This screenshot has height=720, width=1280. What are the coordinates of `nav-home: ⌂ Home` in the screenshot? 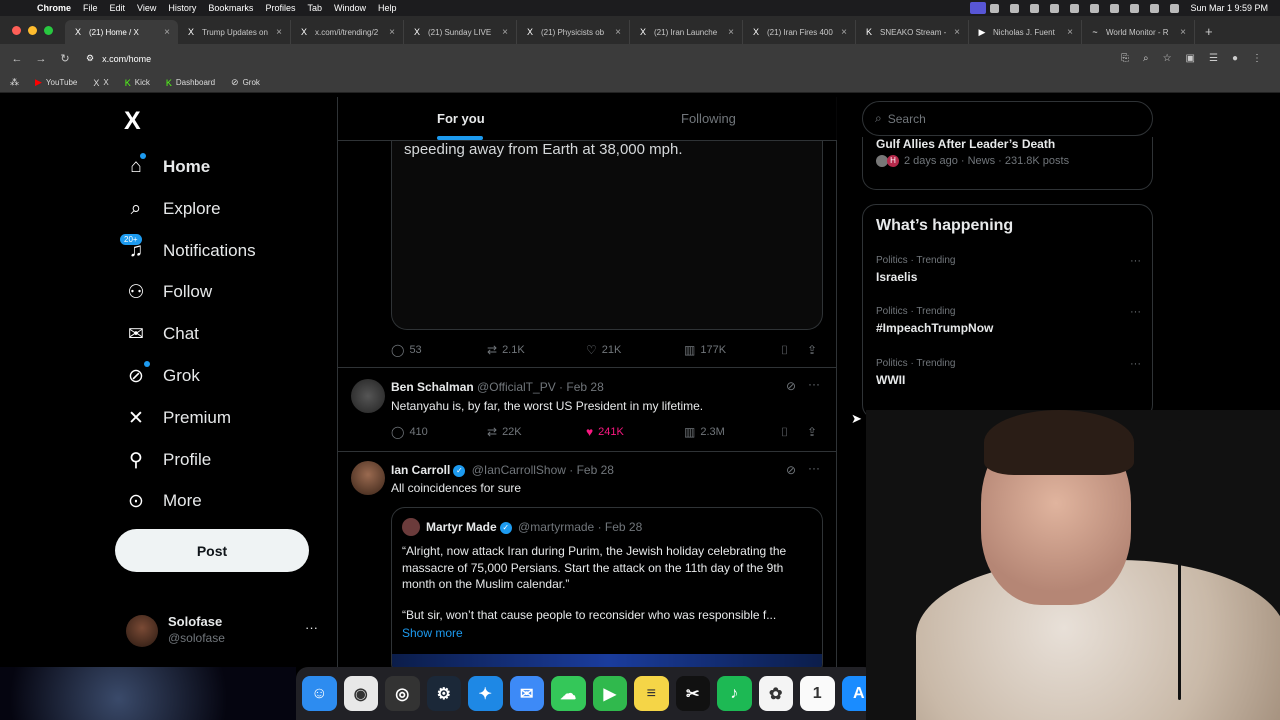 It's located at (167, 167).